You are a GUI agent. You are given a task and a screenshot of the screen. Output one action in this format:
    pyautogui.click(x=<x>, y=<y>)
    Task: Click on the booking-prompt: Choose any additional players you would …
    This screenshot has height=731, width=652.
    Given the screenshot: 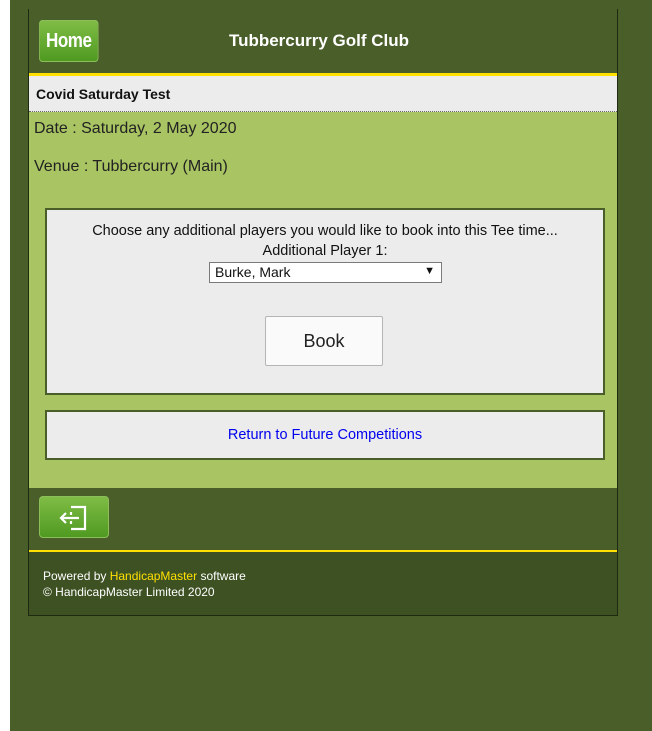 What is the action you would take?
    pyautogui.click(x=325, y=231)
    